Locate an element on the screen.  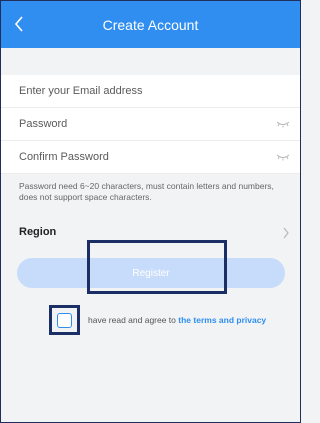
confirm-password-field: Confirm Password is located at coordinates (150, 157).